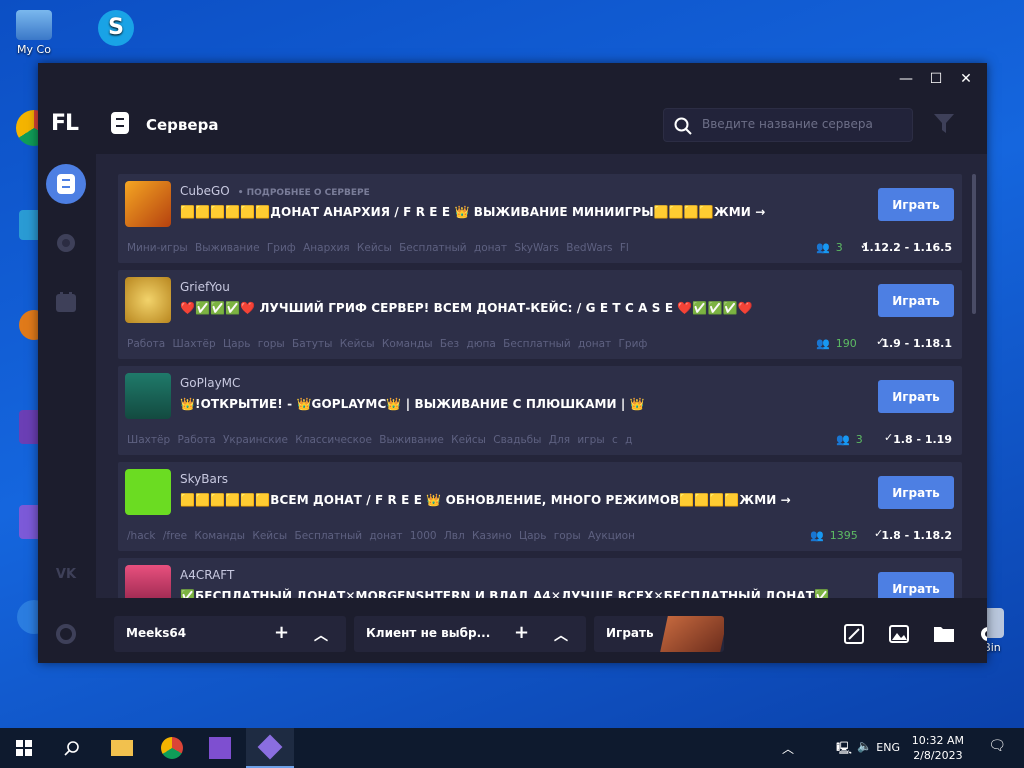 The height and width of the screenshot is (768, 1024). Describe the element at coordinates (24, 748) in the screenshot. I see `start-button` at that location.